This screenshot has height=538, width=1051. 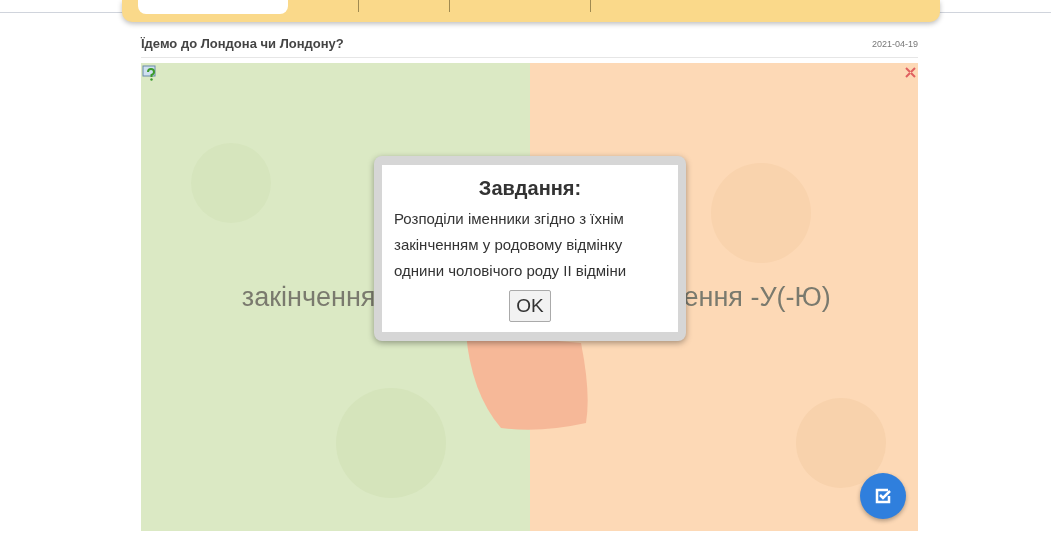 What do you see at coordinates (150, 73) in the screenshot?
I see `help-icon` at bounding box center [150, 73].